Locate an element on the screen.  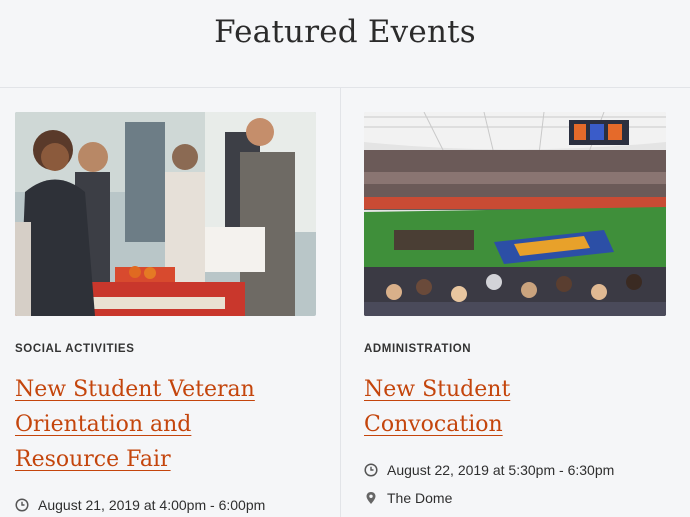
event-location: The Dome is located at coordinates (408, 498).